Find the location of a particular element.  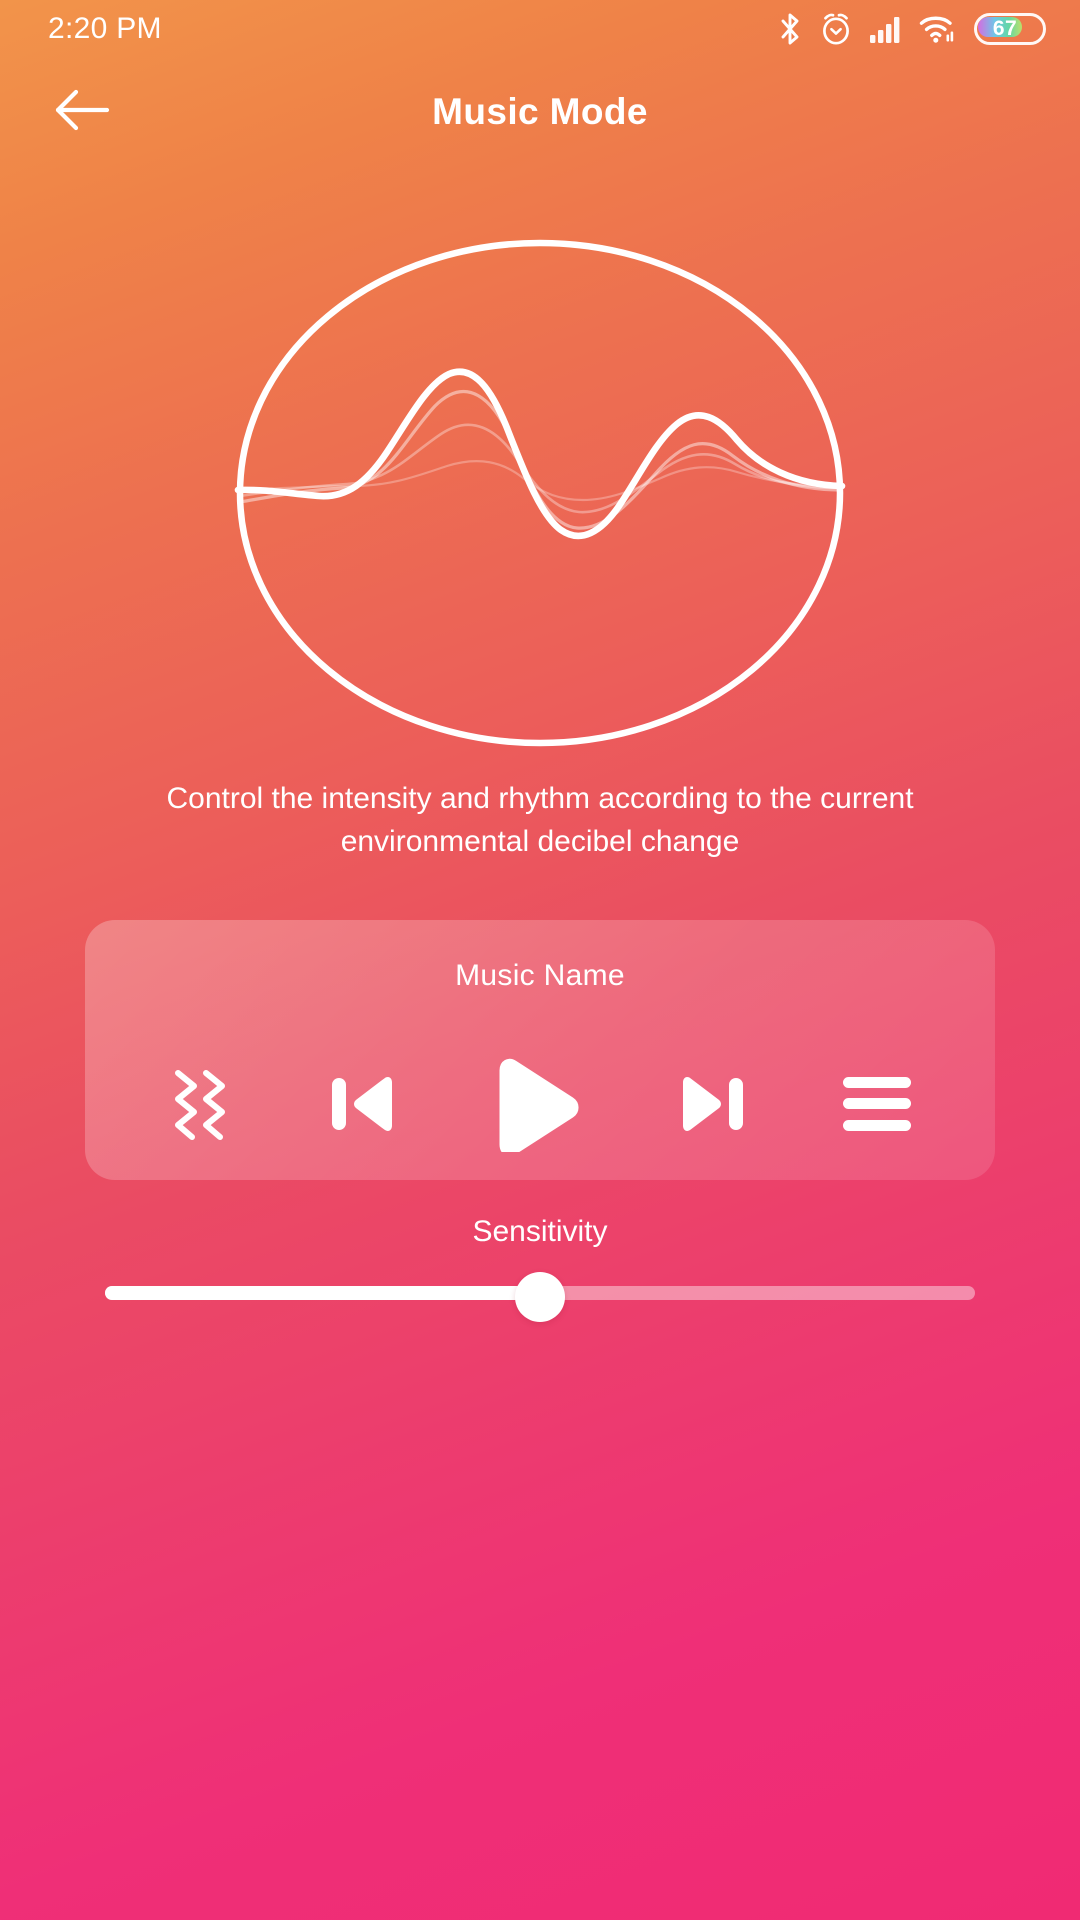

play-button is located at coordinates (537, 1104).